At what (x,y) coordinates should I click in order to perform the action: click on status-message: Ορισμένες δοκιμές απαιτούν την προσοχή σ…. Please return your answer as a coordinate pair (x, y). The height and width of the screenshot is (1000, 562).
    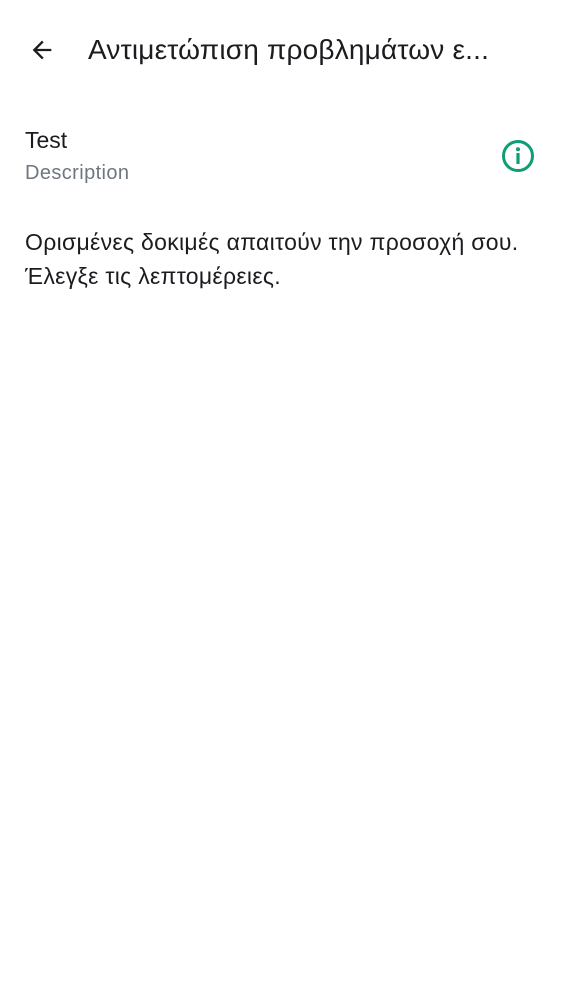
    Looking at the image, I should click on (272, 259).